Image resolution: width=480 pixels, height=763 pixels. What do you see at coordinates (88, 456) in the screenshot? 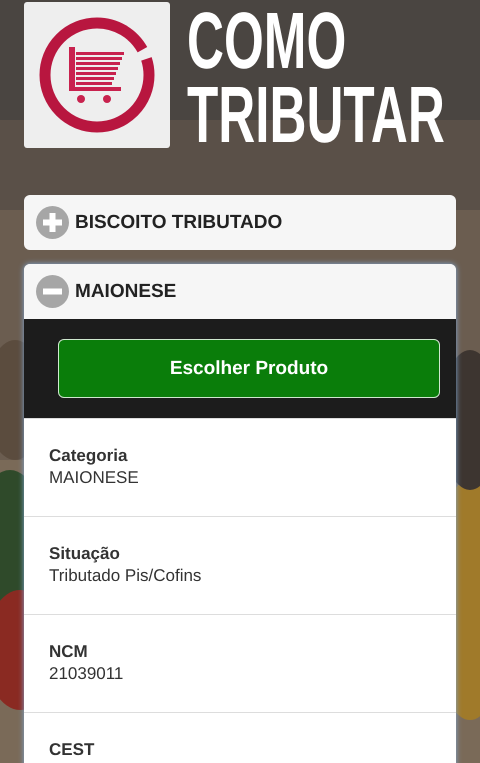
I see `field-label: Categoria` at bounding box center [88, 456].